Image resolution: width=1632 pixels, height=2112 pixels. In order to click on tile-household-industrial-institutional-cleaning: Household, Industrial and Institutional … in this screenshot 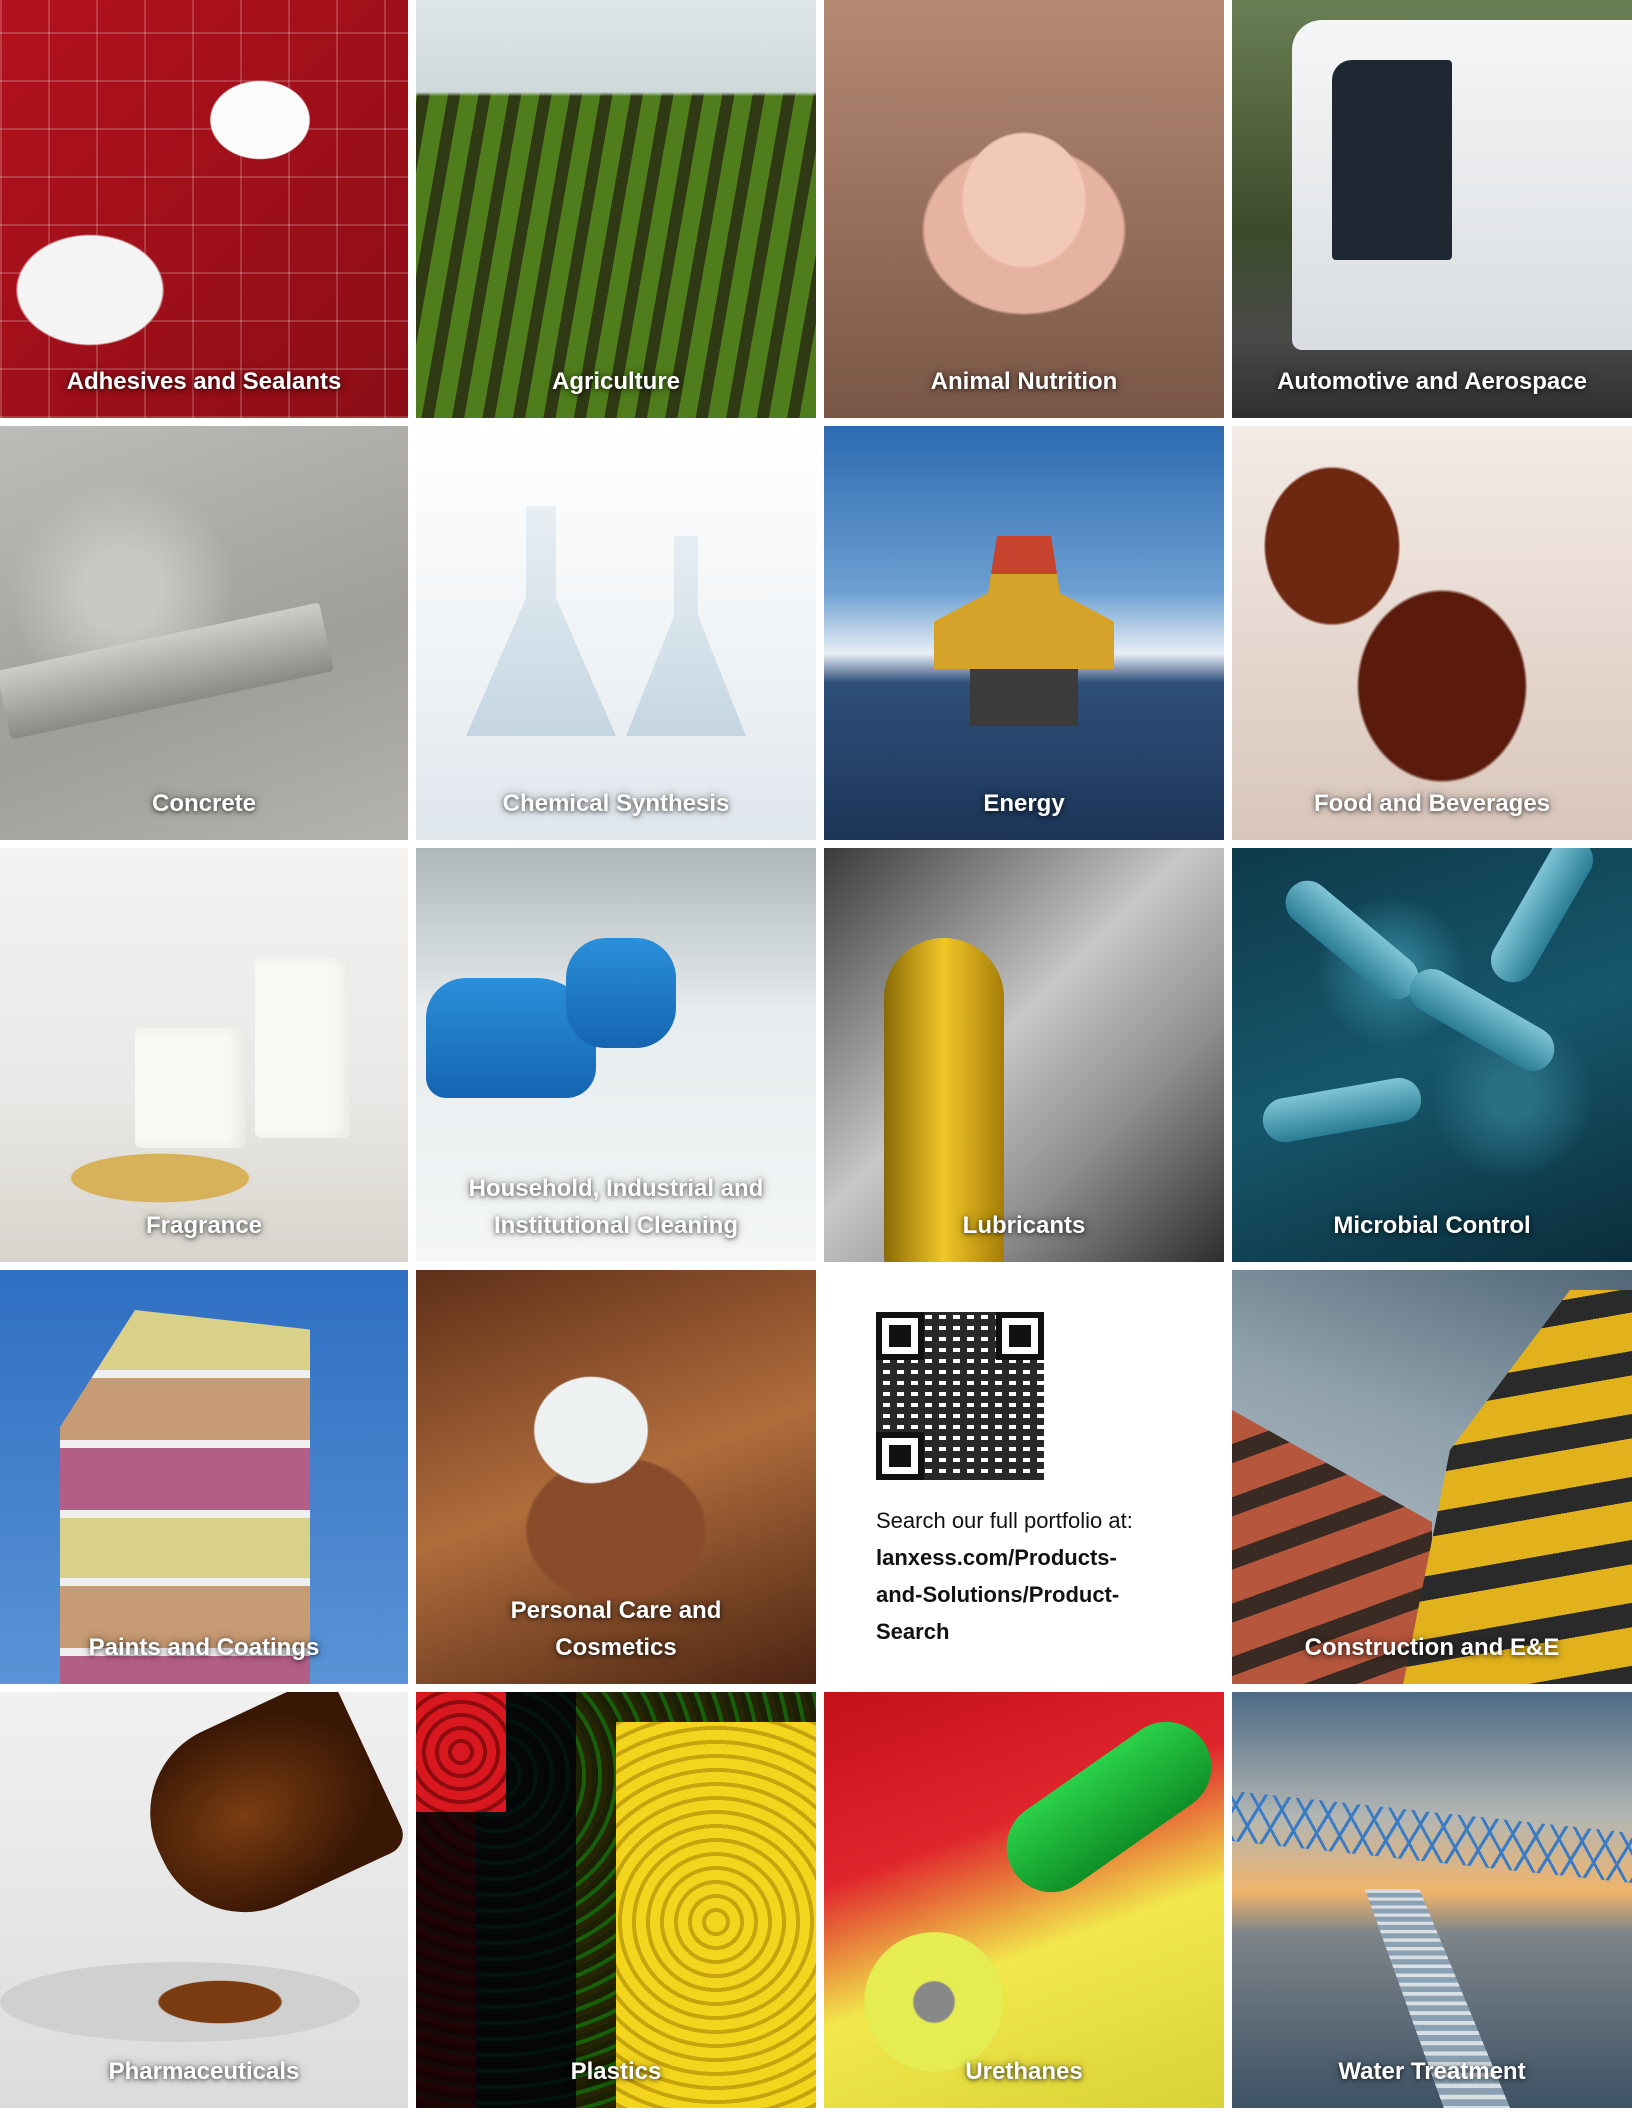, I will do `click(616, 1055)`.